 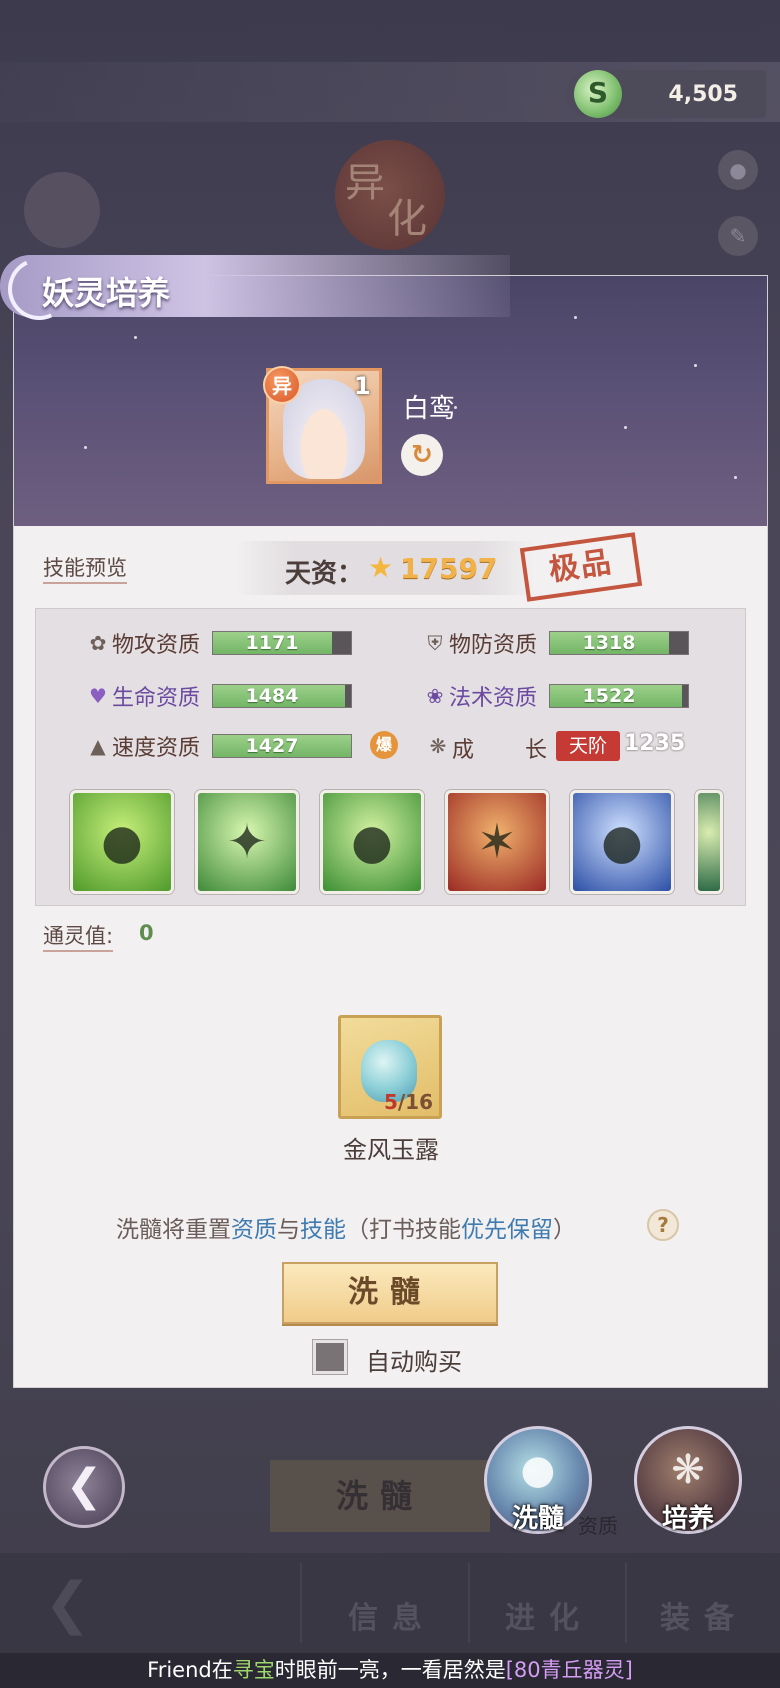 What do you see at coordinates (422, 455) in the screenshot?
I see `swap-pet-button: ↻` at bounding box center [422, 455].